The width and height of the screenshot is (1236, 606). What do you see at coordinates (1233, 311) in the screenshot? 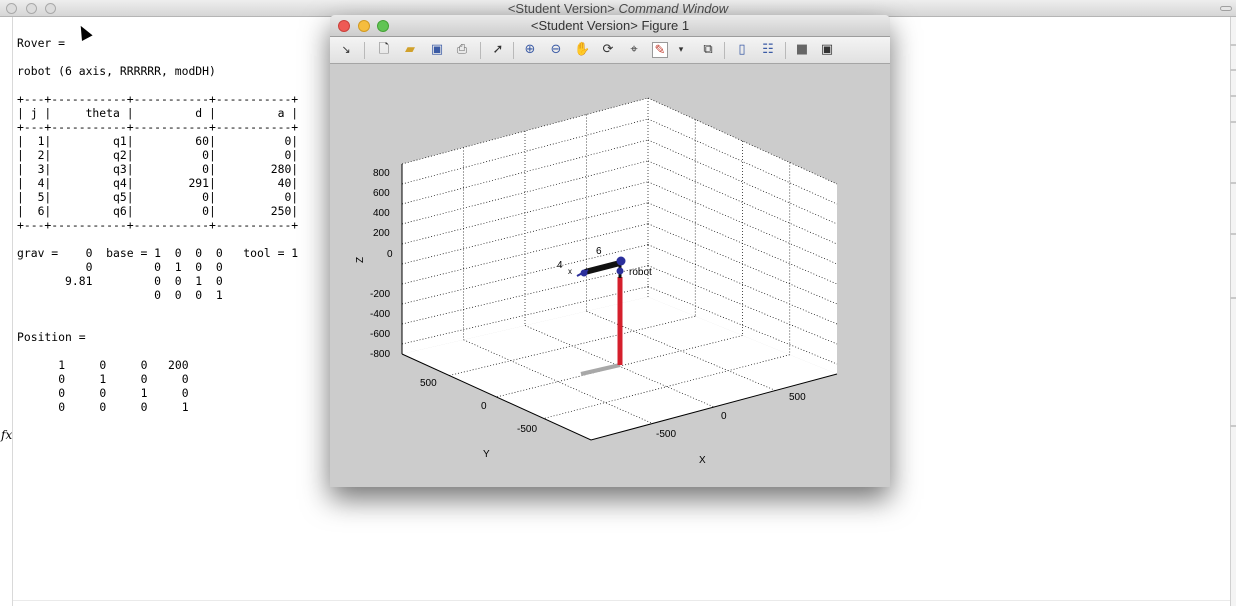
I see `vertical-scrollbar` at bounding box center [1233, 311].